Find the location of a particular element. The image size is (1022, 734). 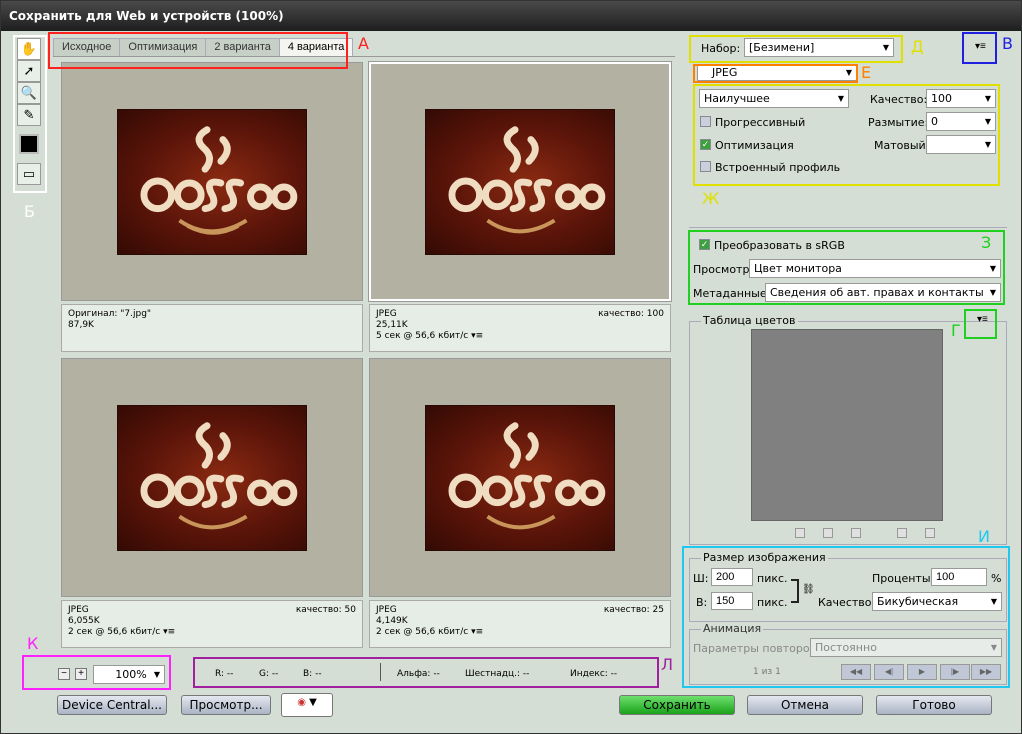

preview-speed: 5 сек @ 56,6 кбит/с is located at coordinates (422, 336).